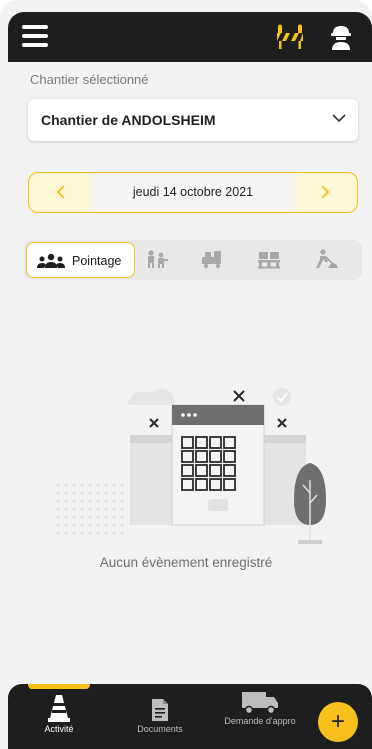 This screenshot has height=749, width=372. What do you see at coordinates (97, 261) in the screenshot?
I see `tab-pointage-label: Pointage` at bounding box center [97, 261].